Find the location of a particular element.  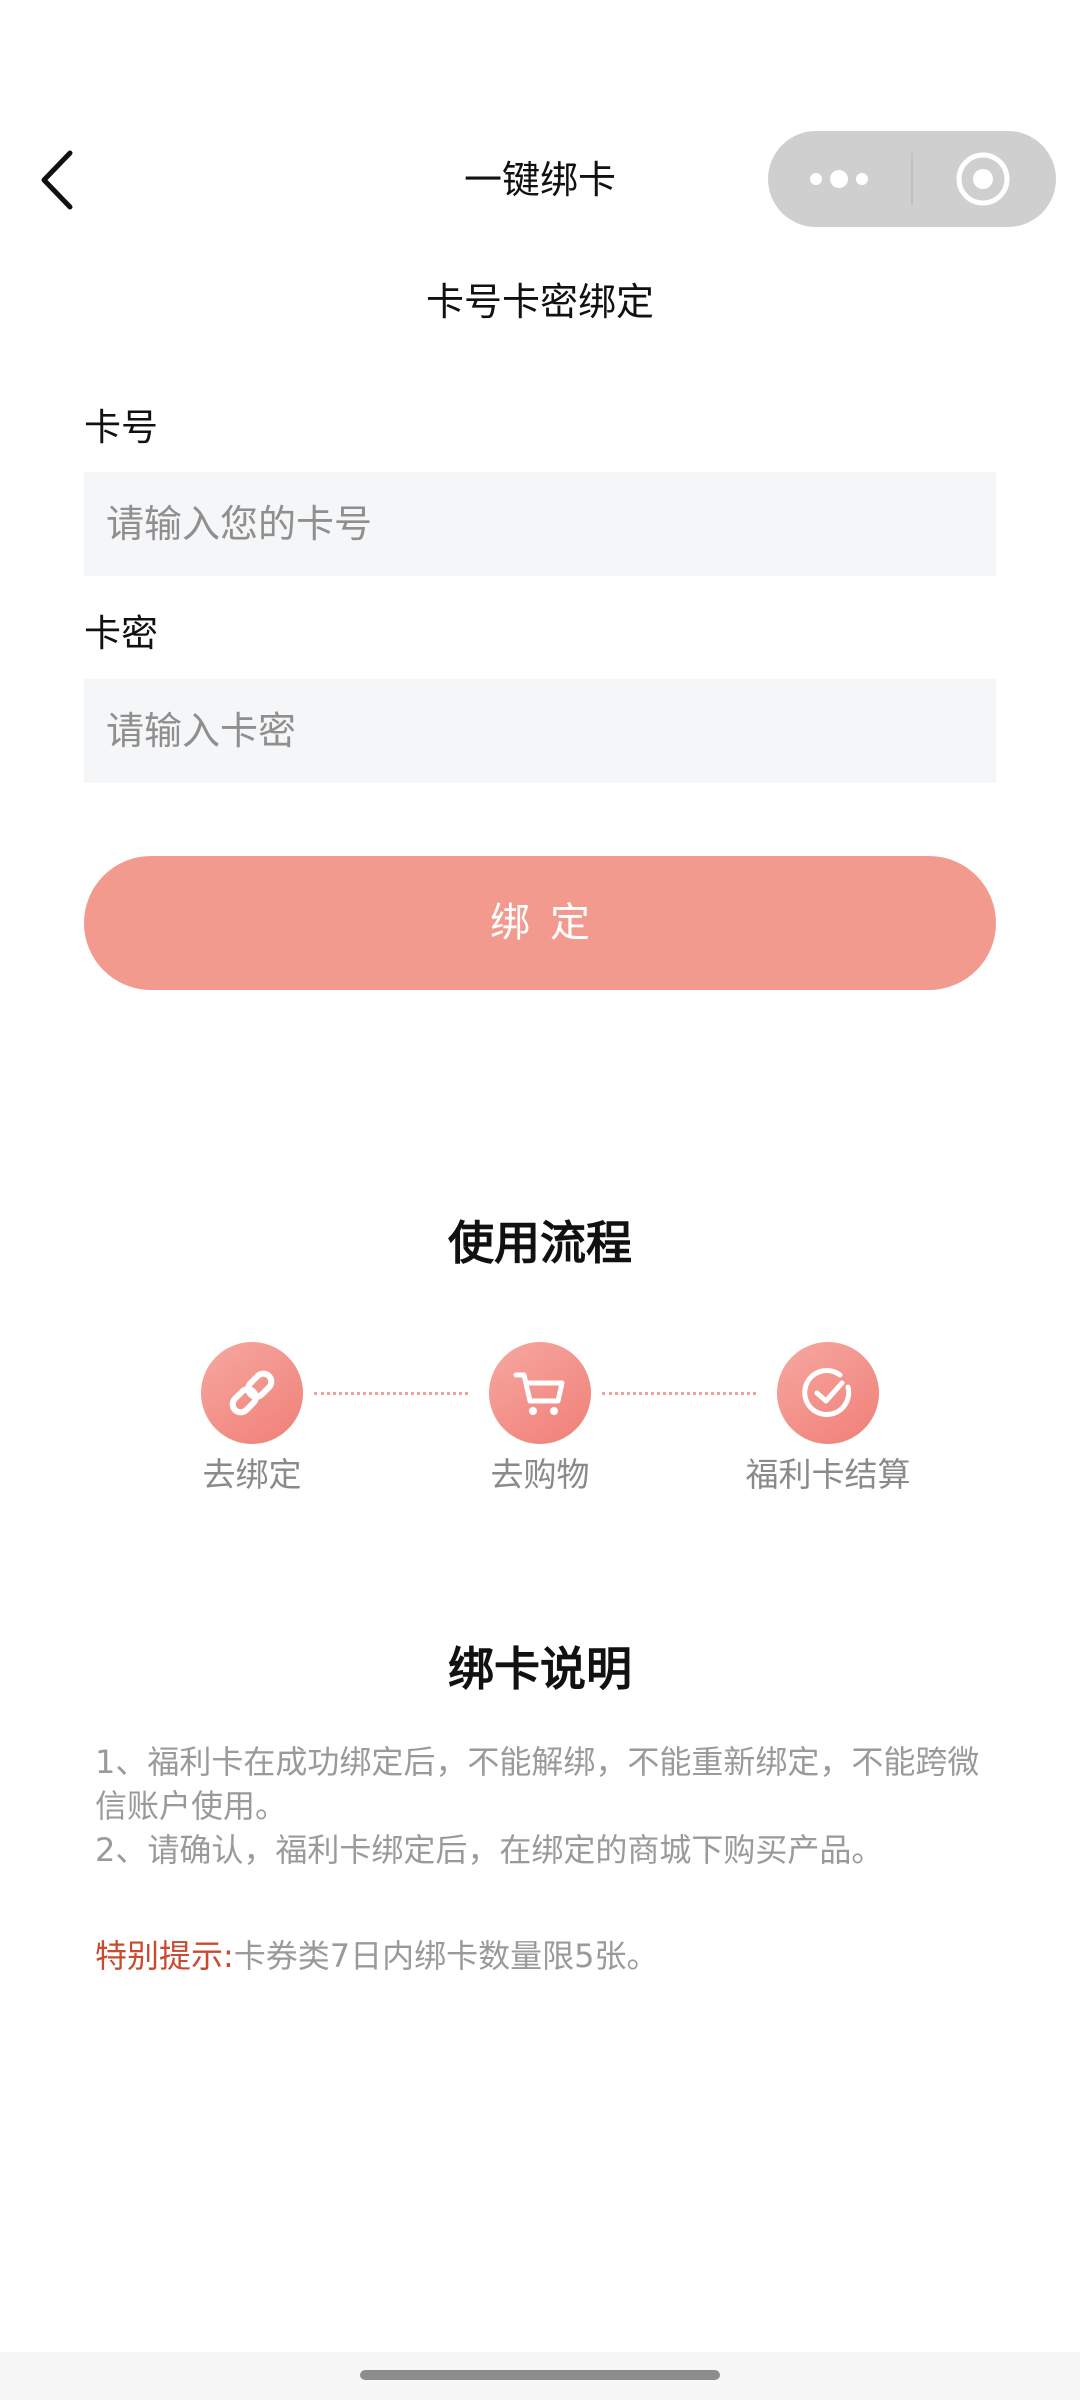

system-bottom-bar is located at coordinates (540, 2376).